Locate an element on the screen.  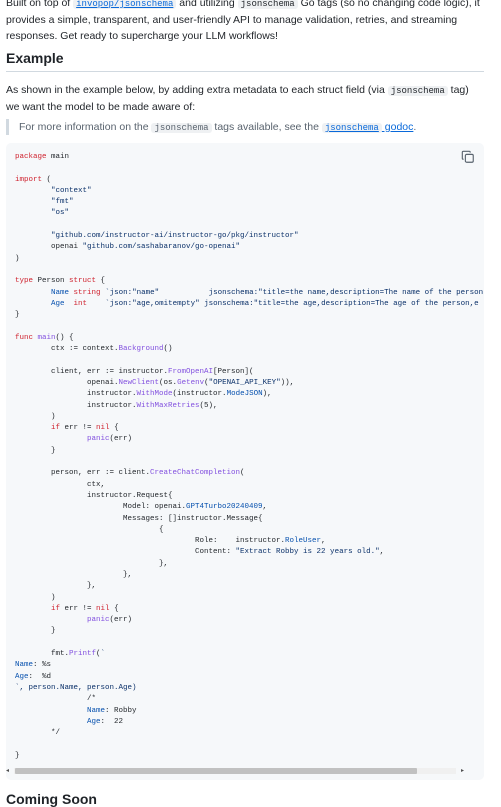
code-line: func main() { is located at coordinates (44, 337).